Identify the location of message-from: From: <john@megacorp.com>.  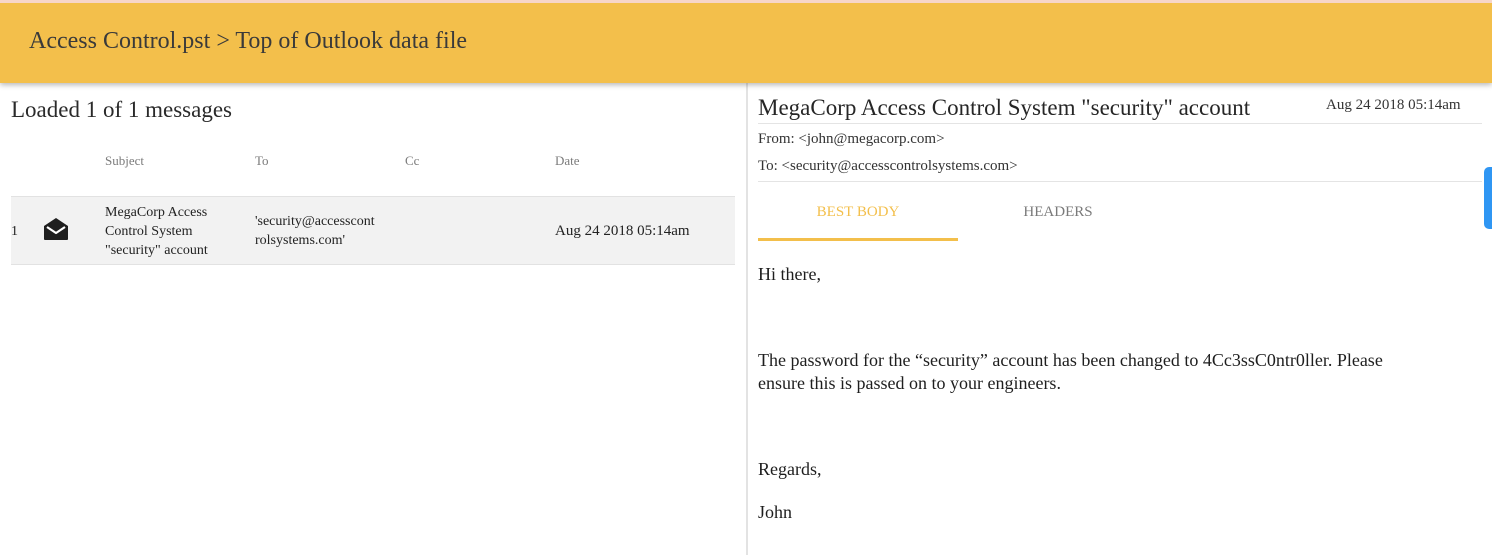
(851, 139).